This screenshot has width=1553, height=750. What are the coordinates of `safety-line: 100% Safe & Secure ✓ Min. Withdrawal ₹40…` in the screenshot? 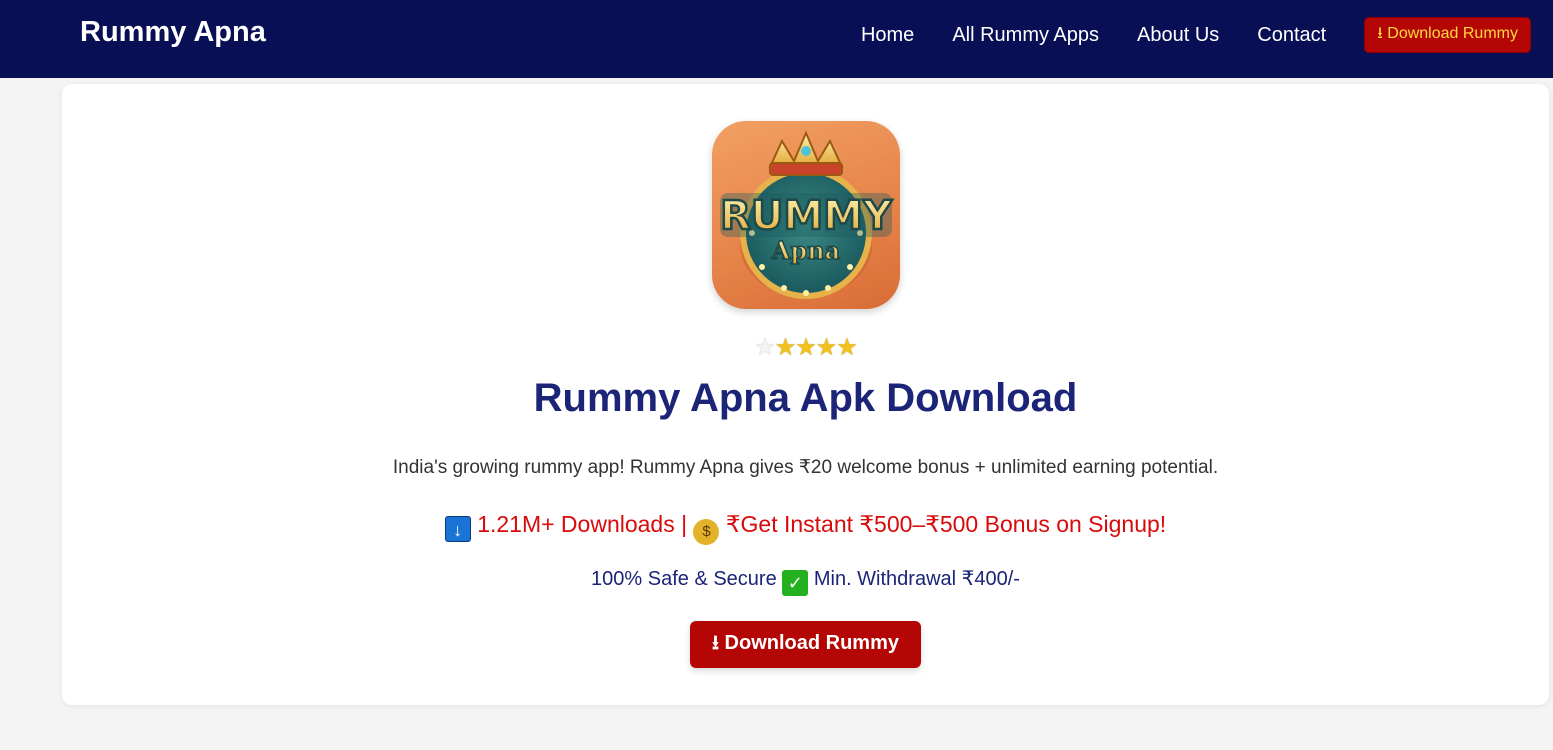 It's located at (805, 581).